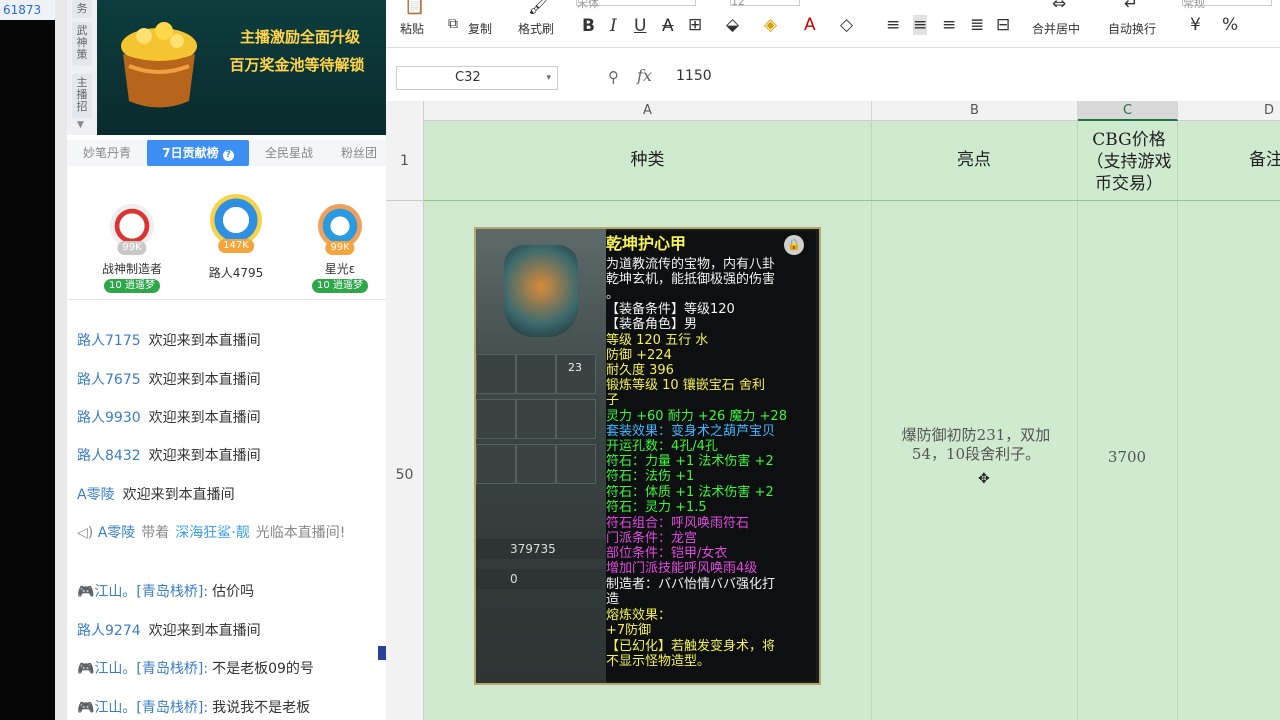 The height and width of the screenshot is (720, 1280). What do you see at coordinates (668, 26) in the screenshot?
I see `strikethrough-icon: A` at bounding box center [668, 26].